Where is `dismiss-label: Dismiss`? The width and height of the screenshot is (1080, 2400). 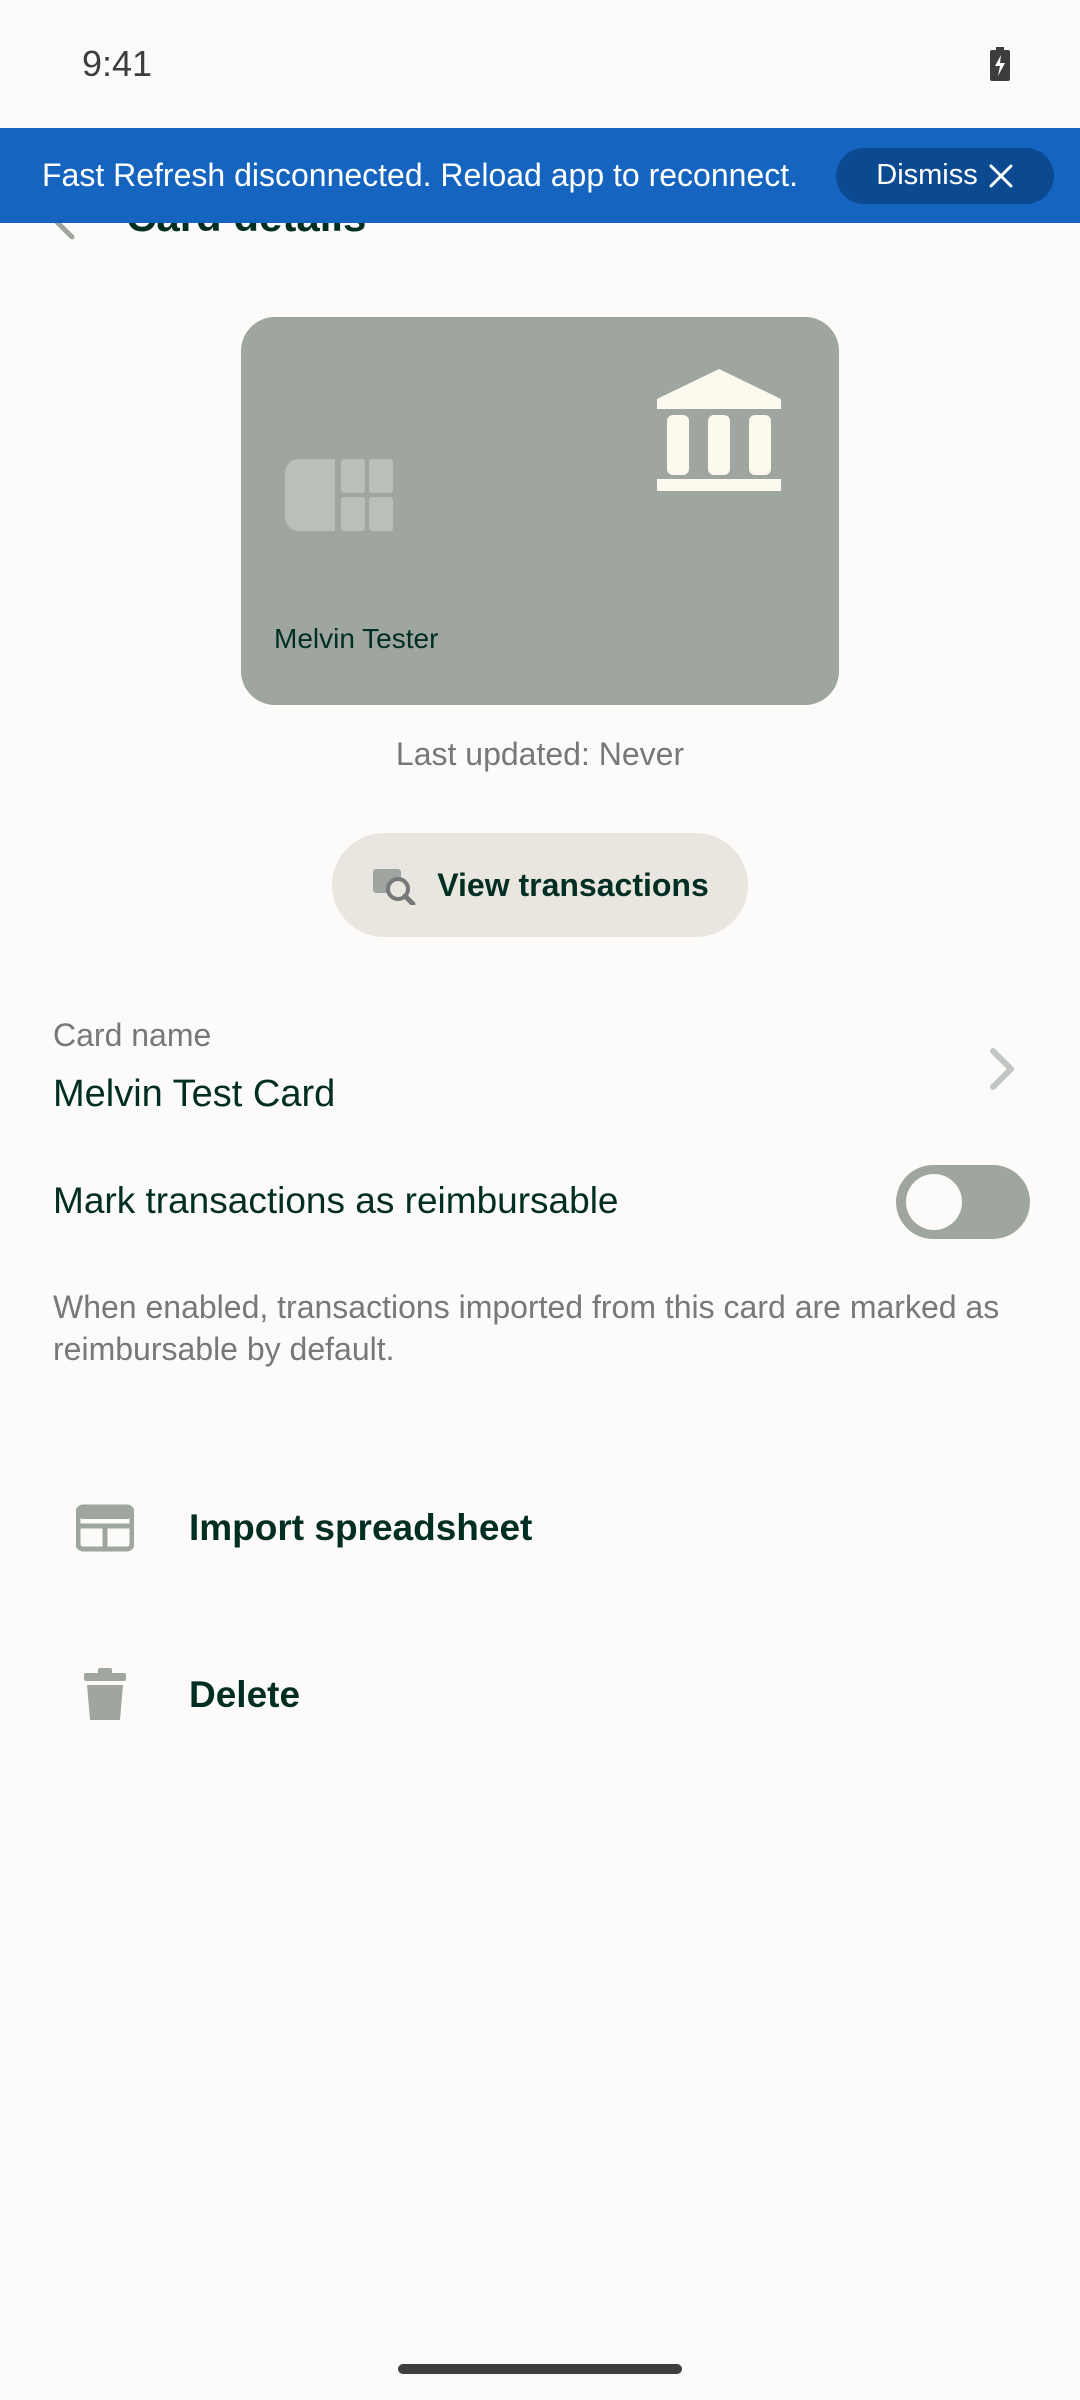
dismiss-label: Dismiss is located at coordinates (927, 175).